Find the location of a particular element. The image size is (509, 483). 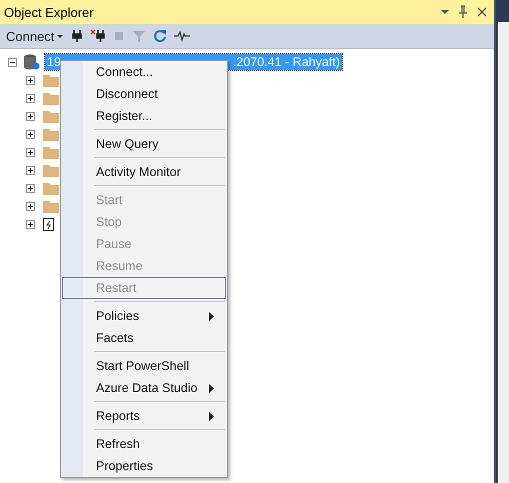

panel-title: Object Explorer is located at coordinates (49, 12).